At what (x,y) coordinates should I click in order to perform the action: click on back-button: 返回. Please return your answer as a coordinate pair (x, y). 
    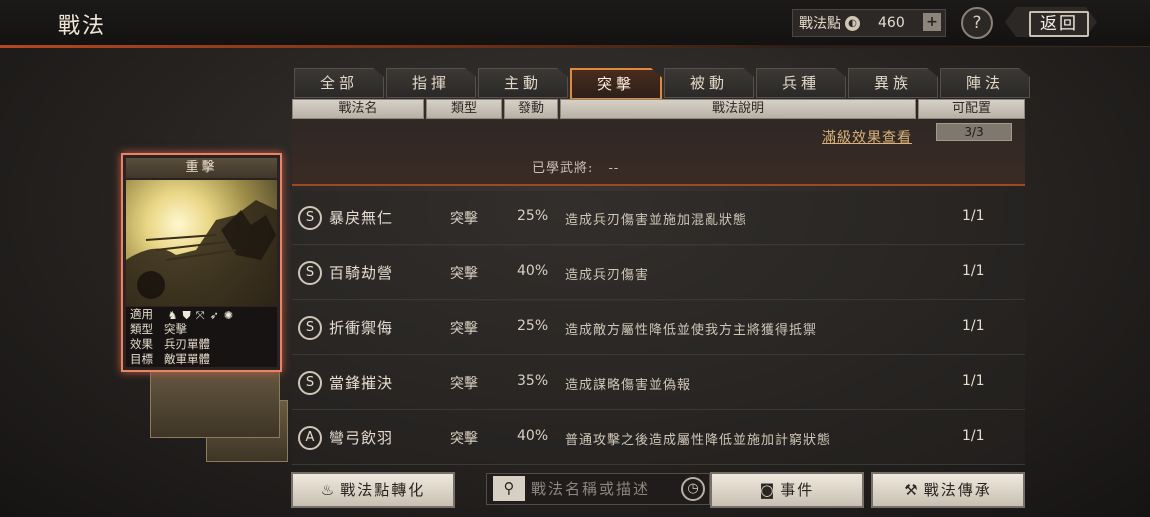
    Looking at the image, I should click on (1051, 22).